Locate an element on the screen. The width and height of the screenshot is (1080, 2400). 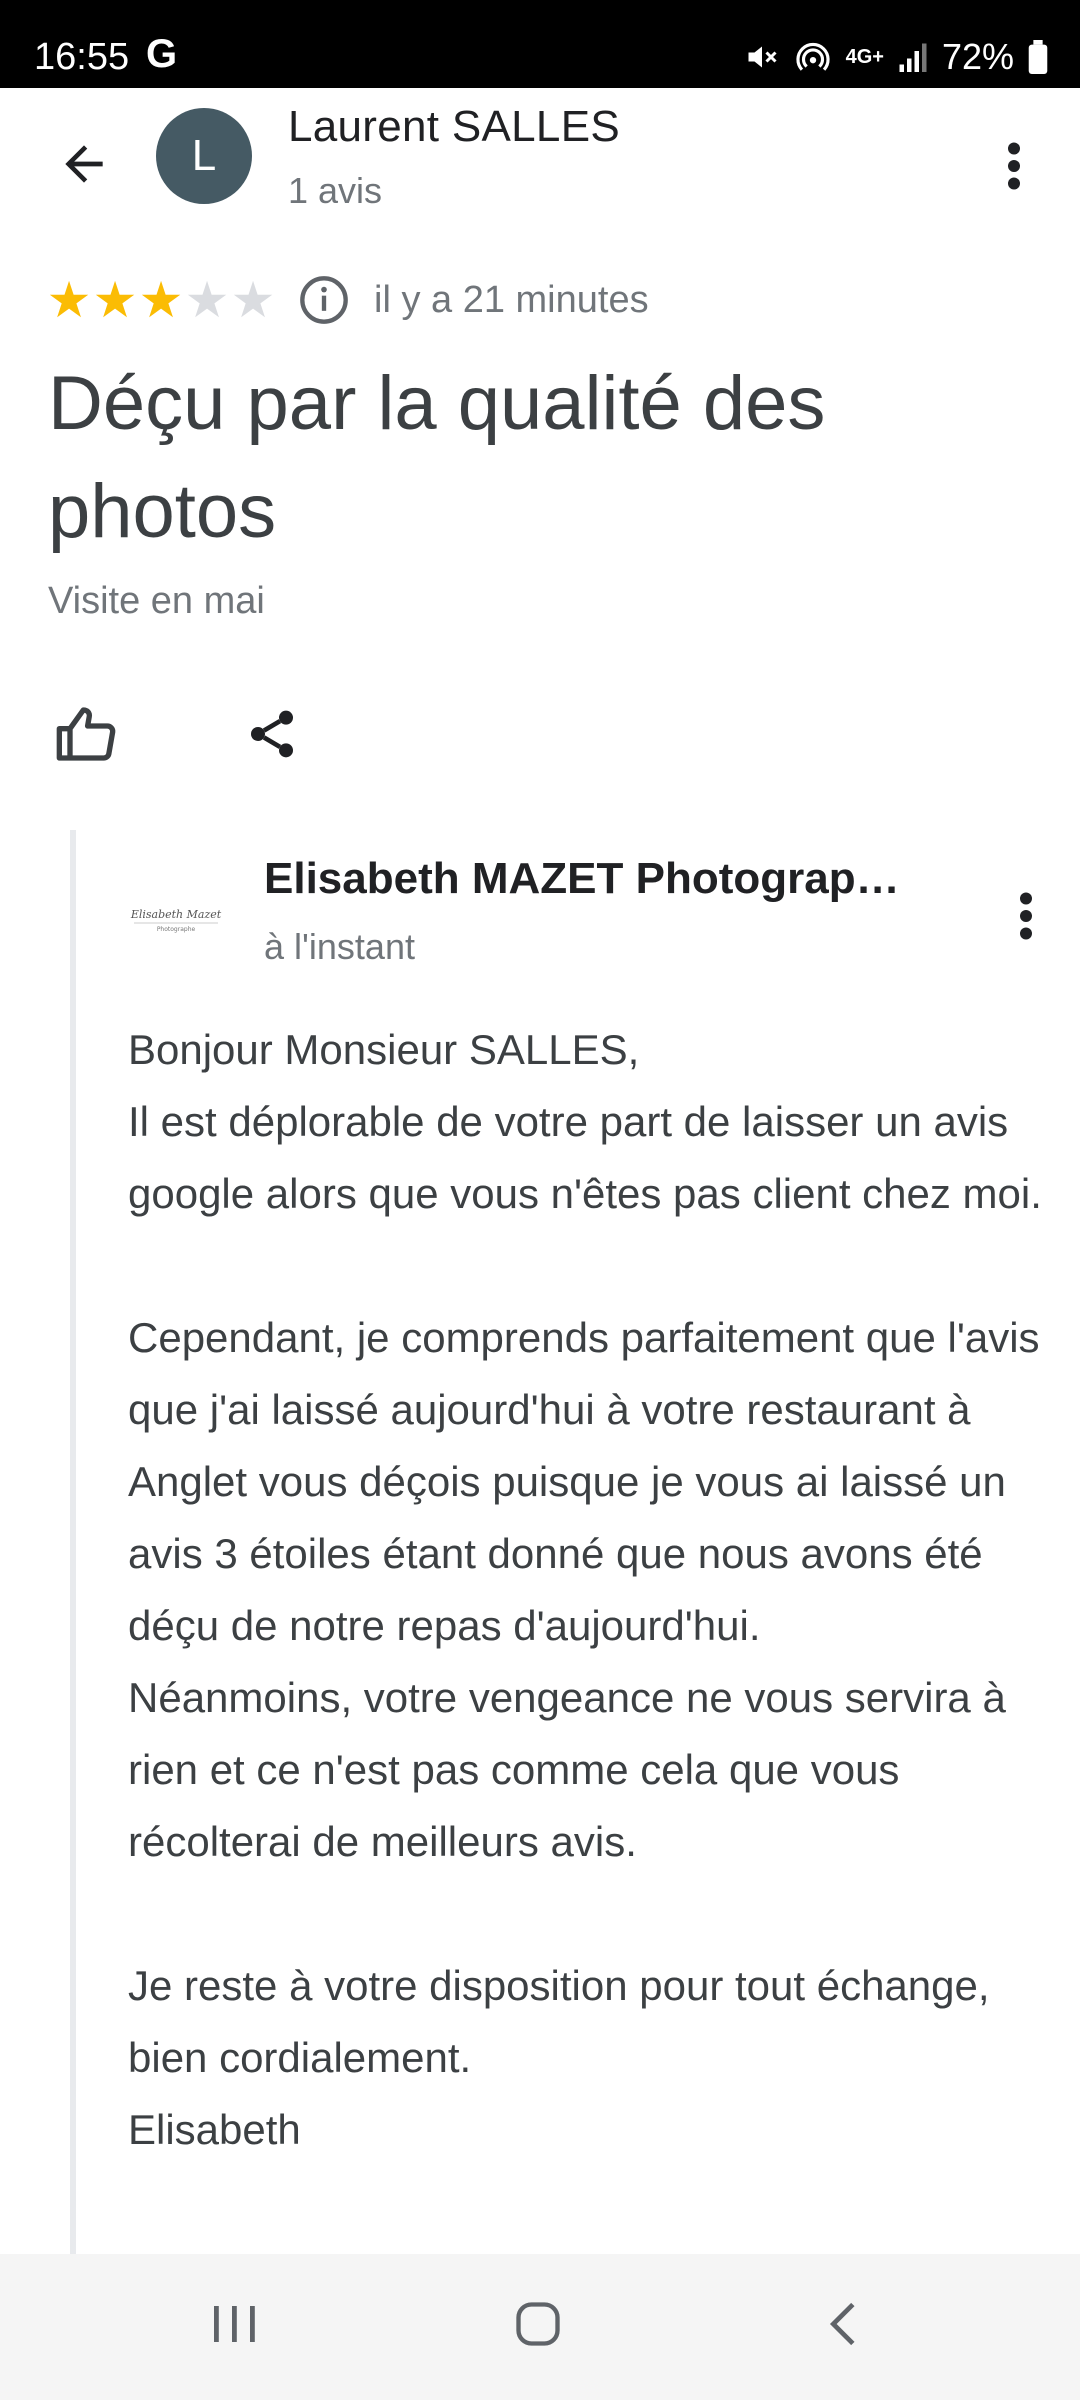
avatar-letter: L is located at coordinates (204, 155).